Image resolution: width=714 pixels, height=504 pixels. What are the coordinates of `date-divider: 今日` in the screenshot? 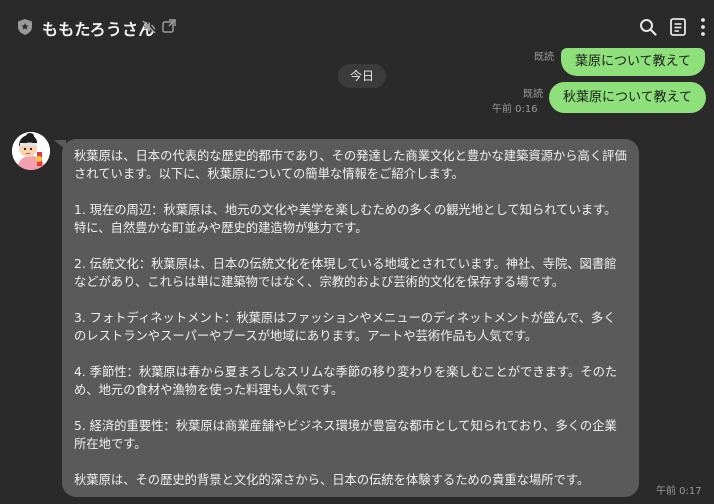 It's located at (362, 76).